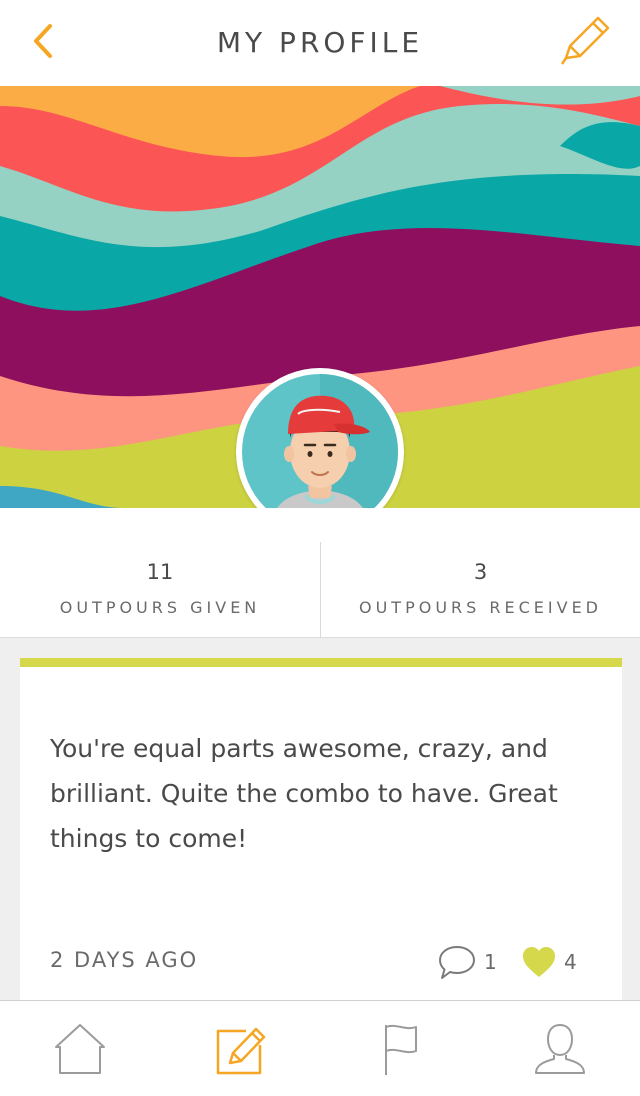 The width and height of the screenshot is (640, 1096). Describe the element at coordinates (570, 962) in the screenshot. I see `like-count: 4` at that location.